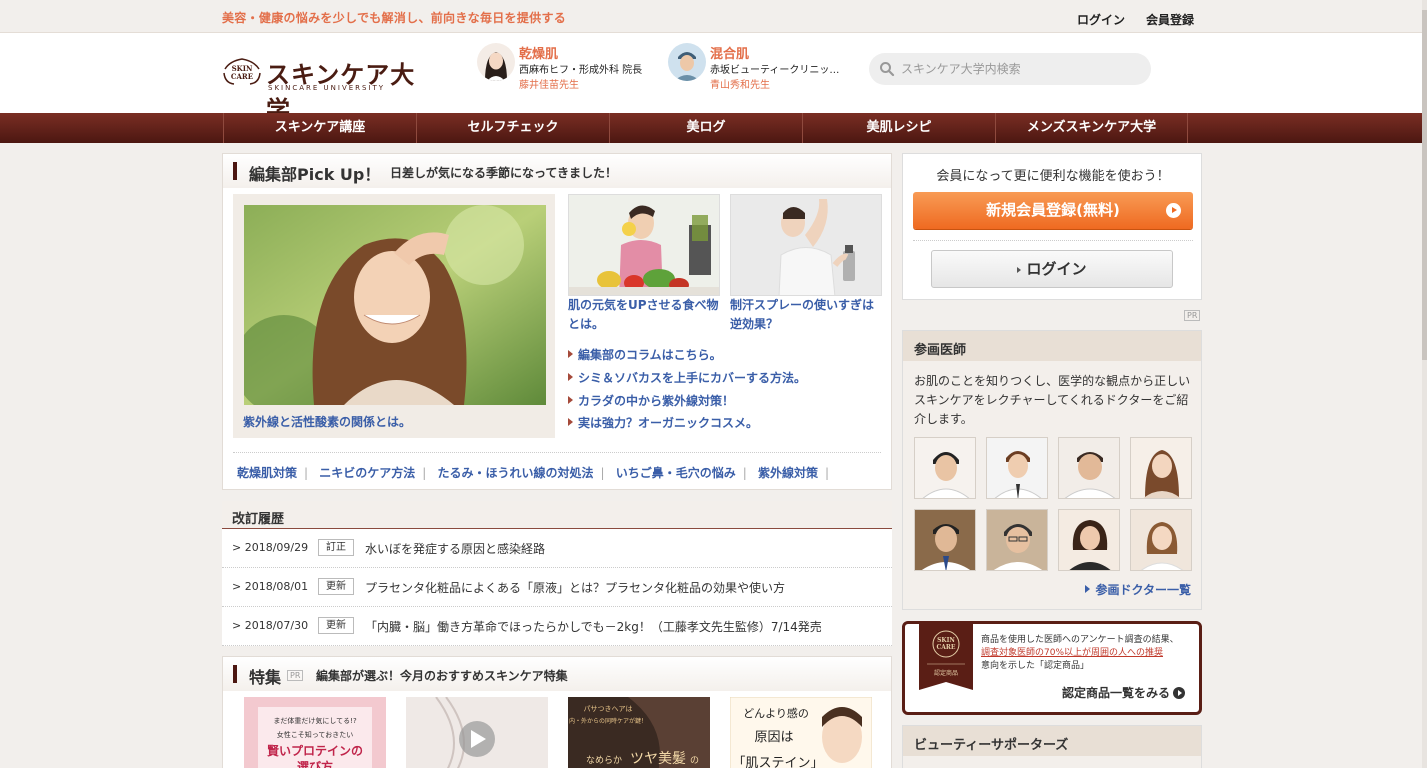 Image resolution: width=1427 pixels, height=768 pixels. What do you see at coordinates (1021, 69) in the screenshot?
I see `search-input` at bounding box center [1021, 69].